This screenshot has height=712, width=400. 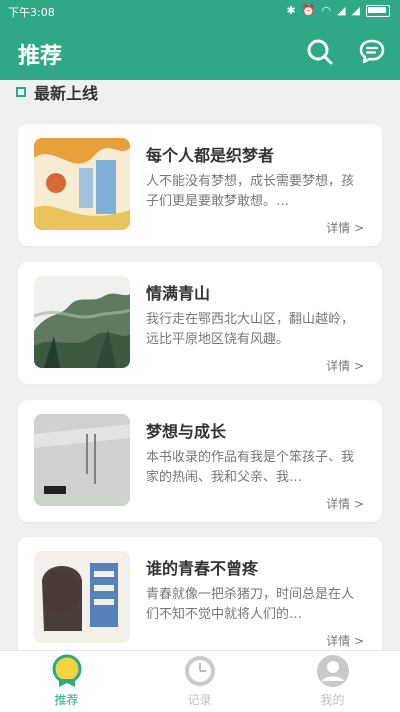 What do you see at coordinates (200, 40) in the screenshot?
I see `app-header: 下午3:08 ✱ ⏰ ◠ ◢ ◢ 推荐` at bounding box center [200, 40].